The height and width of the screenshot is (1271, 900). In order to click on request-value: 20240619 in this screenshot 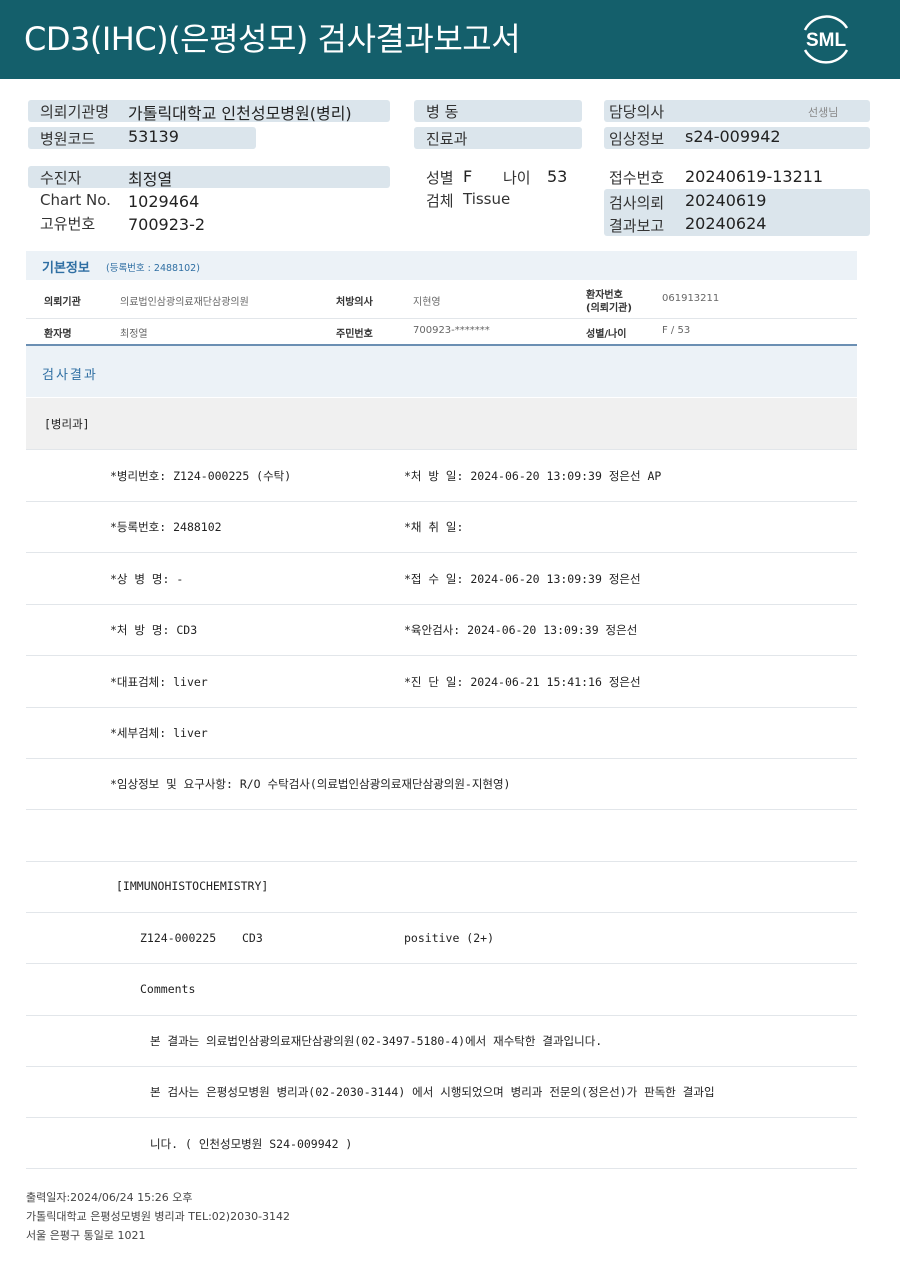, I will do `click(726, 200)`.